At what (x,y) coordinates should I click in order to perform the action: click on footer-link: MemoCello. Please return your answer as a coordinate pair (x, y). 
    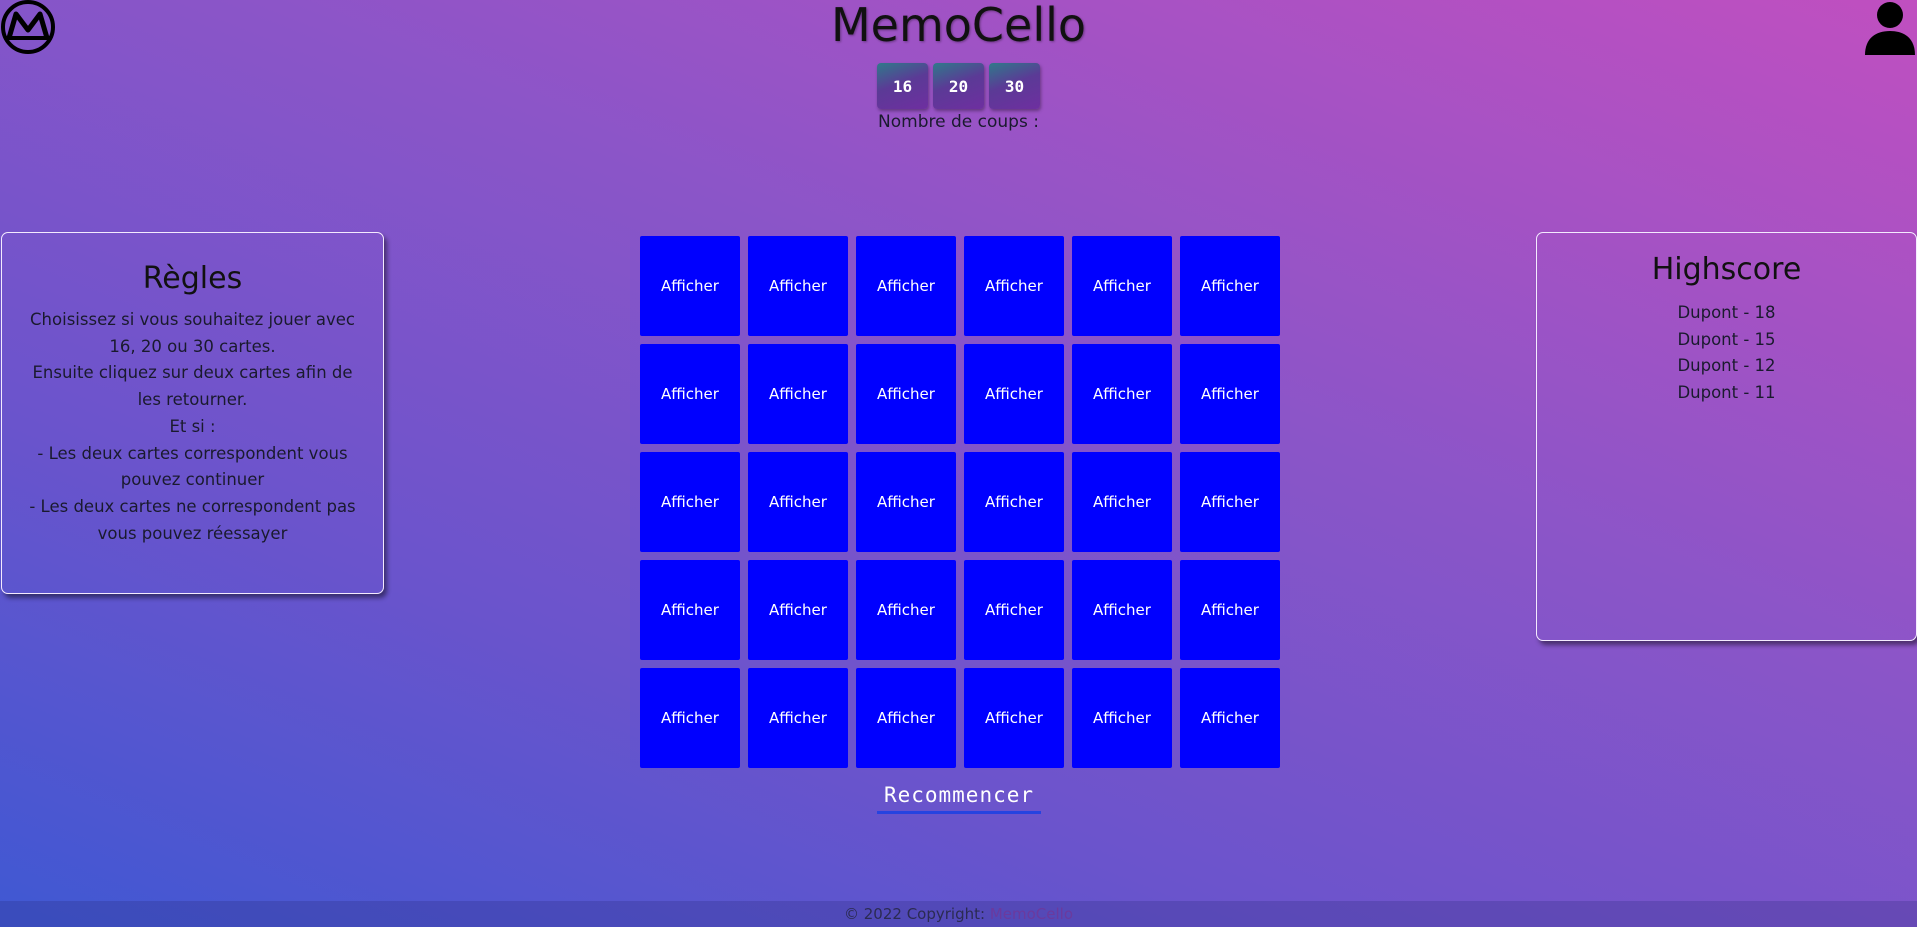
    Looking at the image, I should click on (1031, 914).